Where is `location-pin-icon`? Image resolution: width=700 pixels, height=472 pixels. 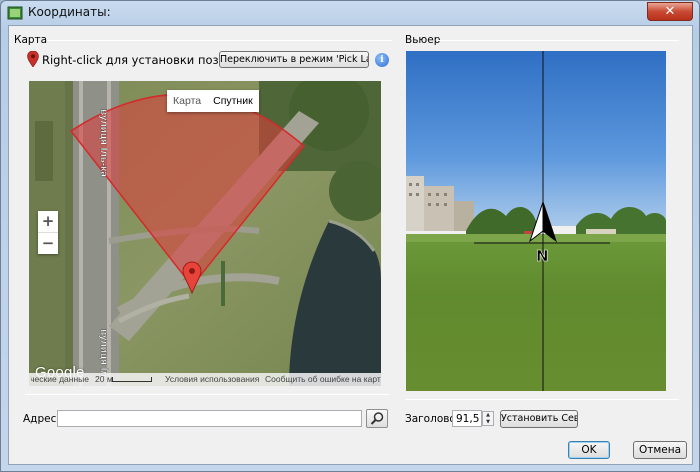 location-pin-icon is located at coordinates (33, 59).